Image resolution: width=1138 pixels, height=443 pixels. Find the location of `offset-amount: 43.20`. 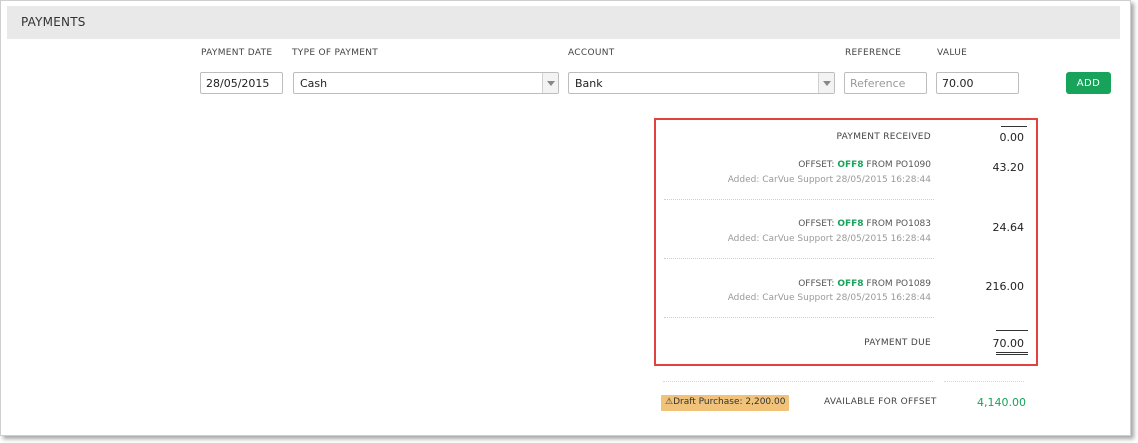

offset-amount: 43.20 is located at coordinates (1008, 167).